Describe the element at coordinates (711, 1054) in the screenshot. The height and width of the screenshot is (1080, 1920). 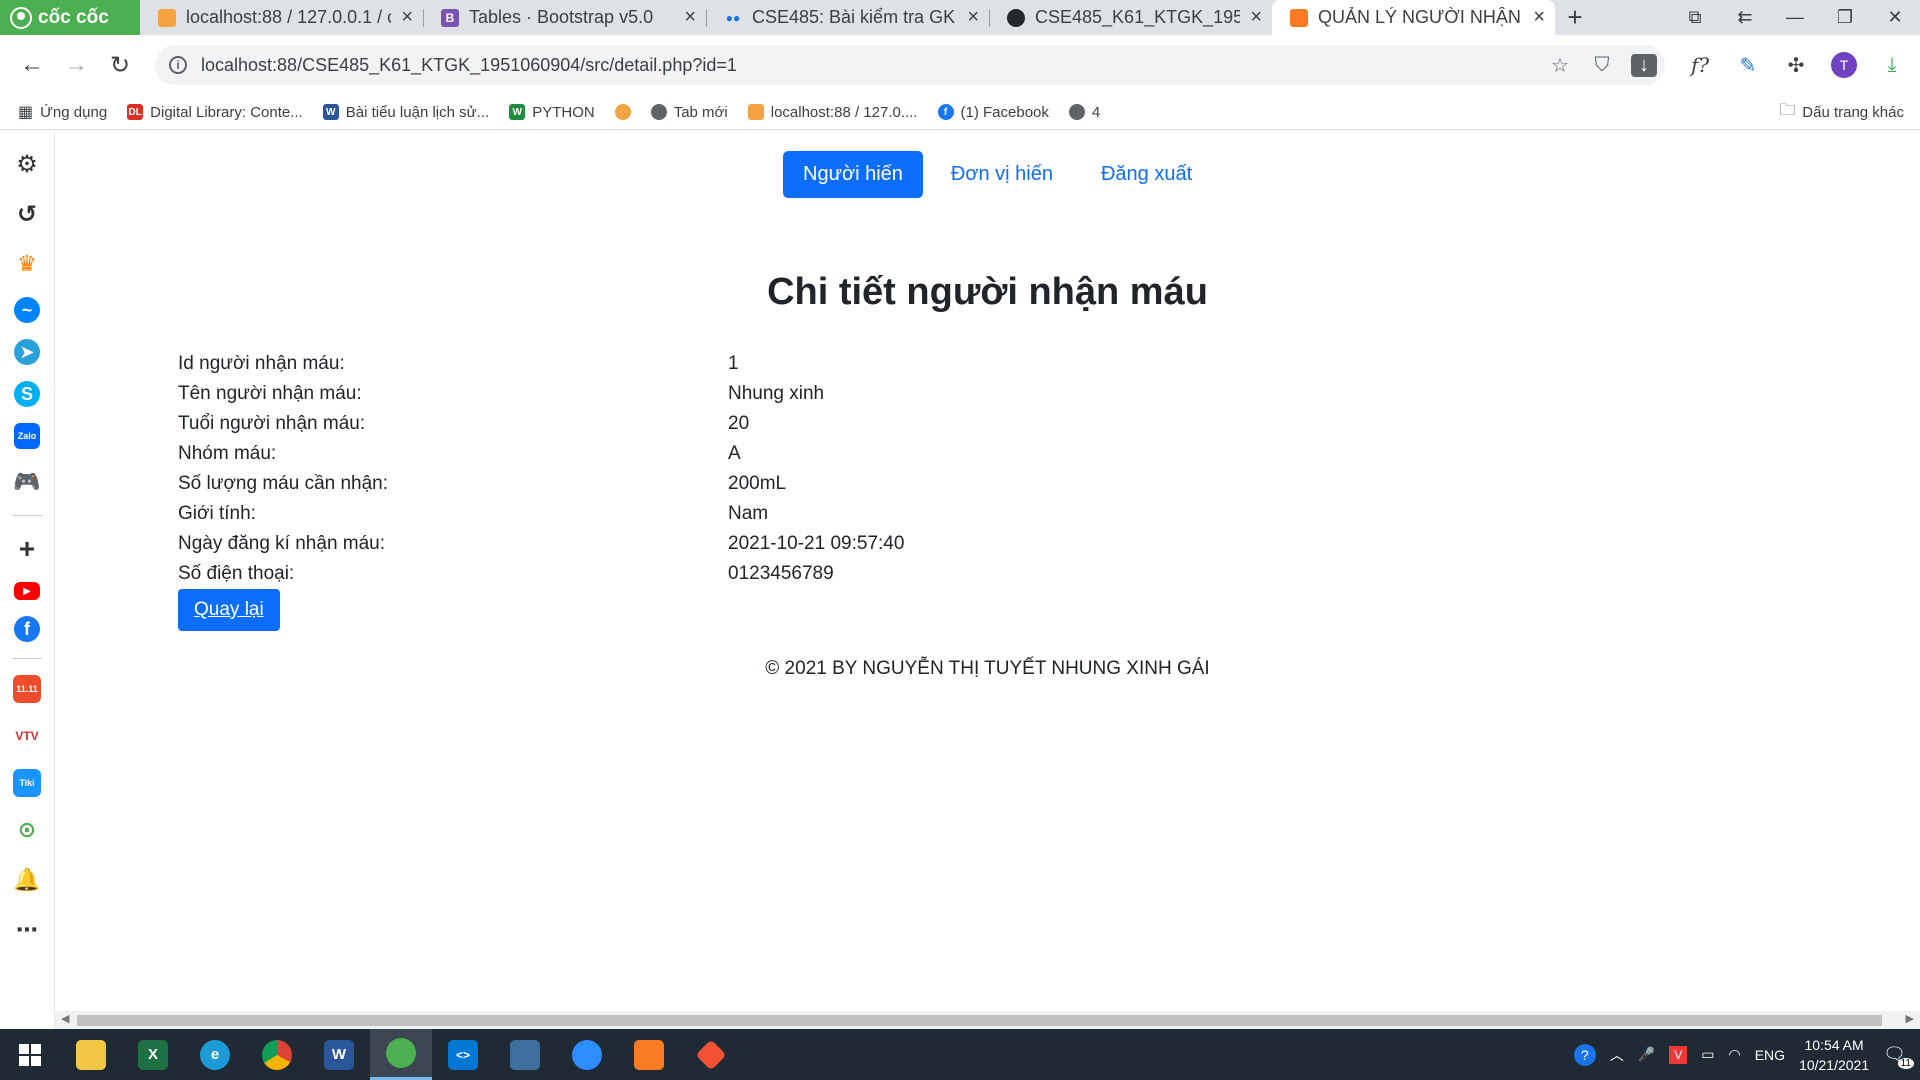
I see `taskbar-git` at that location.